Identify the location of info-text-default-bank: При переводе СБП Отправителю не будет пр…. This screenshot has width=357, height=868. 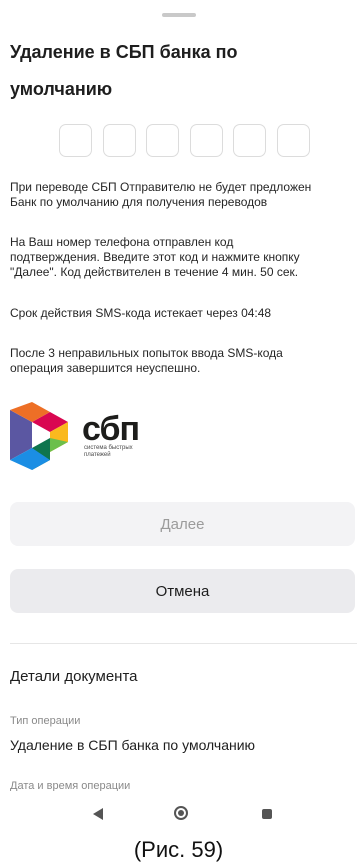
(183, 195).